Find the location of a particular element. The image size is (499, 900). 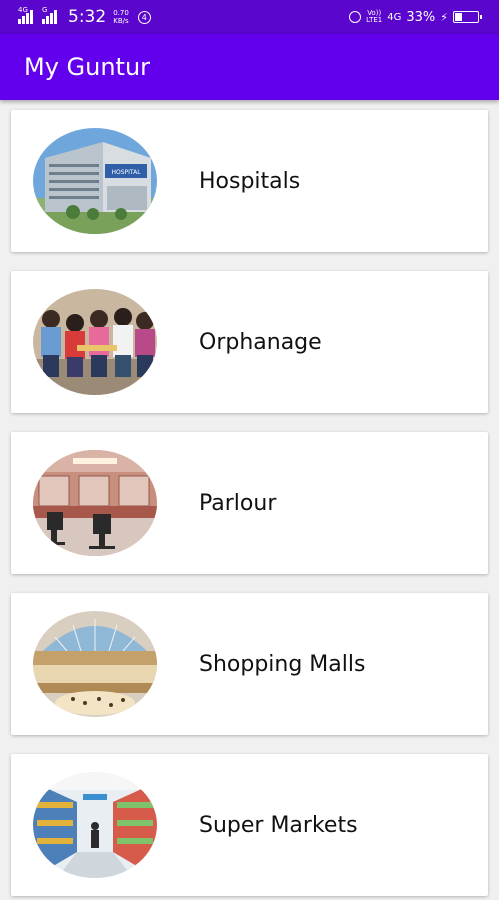

network-speed: 0.70 KB/s is located at coordinates (121, 17).